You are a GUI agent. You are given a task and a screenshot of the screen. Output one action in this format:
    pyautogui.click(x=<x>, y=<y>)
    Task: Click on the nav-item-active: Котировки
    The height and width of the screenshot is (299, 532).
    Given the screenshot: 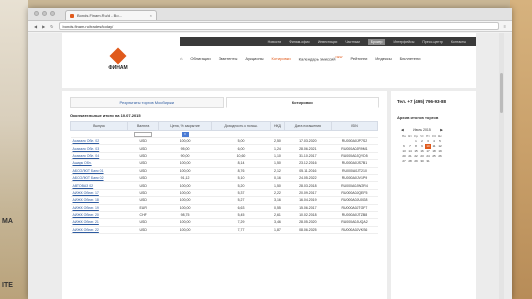 What is the action you would take?
    pyautogui.click(x=281, y=58)
    